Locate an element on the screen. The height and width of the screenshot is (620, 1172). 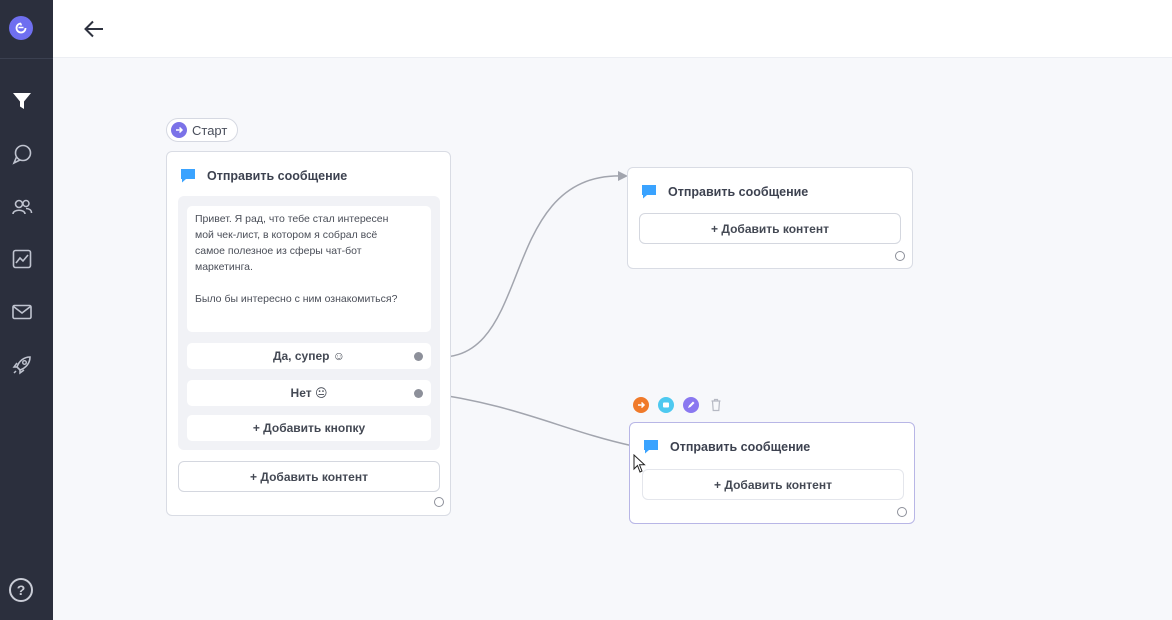
node-toolbar is located at coordinates (679, 404).